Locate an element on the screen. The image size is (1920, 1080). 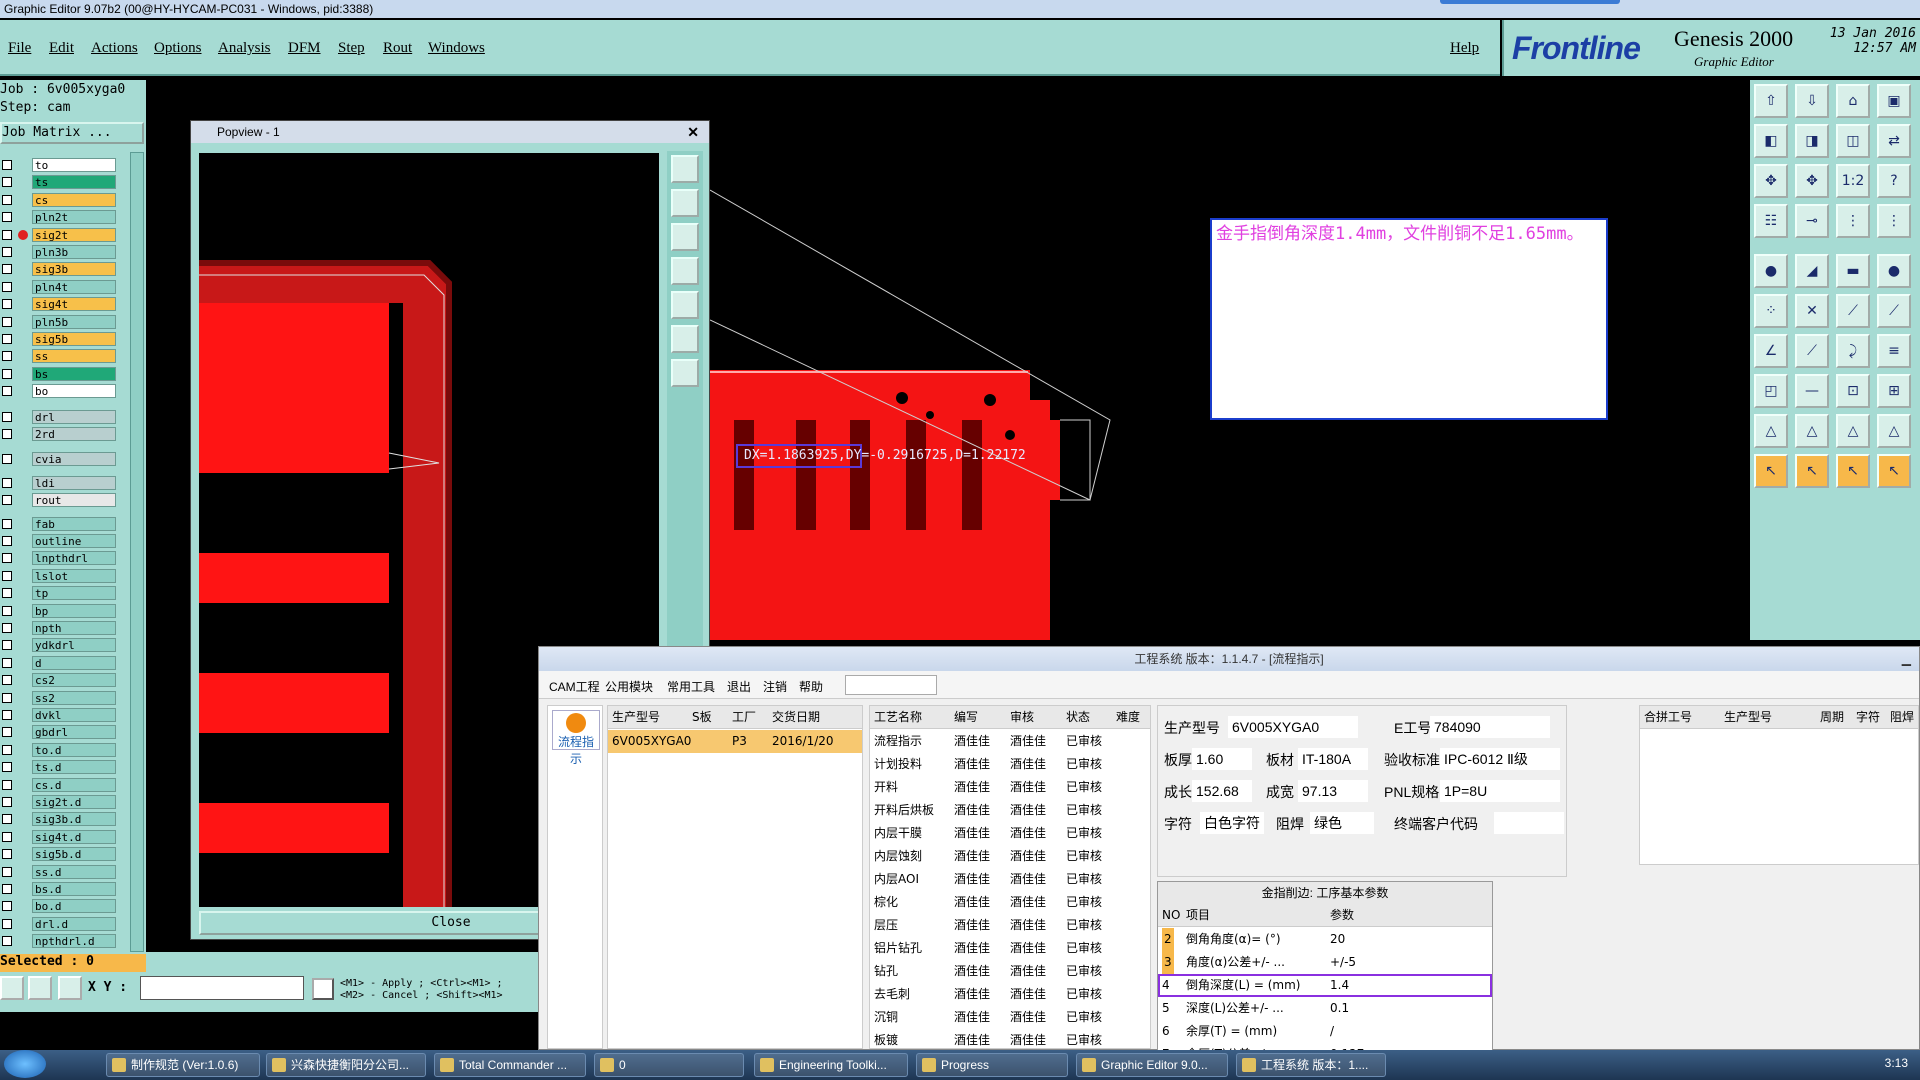
tool-17-icon: ● is located at coordinates (1771, 271).